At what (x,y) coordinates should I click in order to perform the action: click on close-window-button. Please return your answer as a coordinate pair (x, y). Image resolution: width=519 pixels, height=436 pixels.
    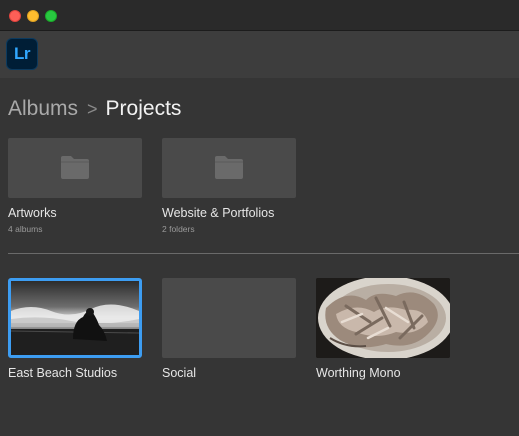
    Looking at the image, I should click on (15, 16).